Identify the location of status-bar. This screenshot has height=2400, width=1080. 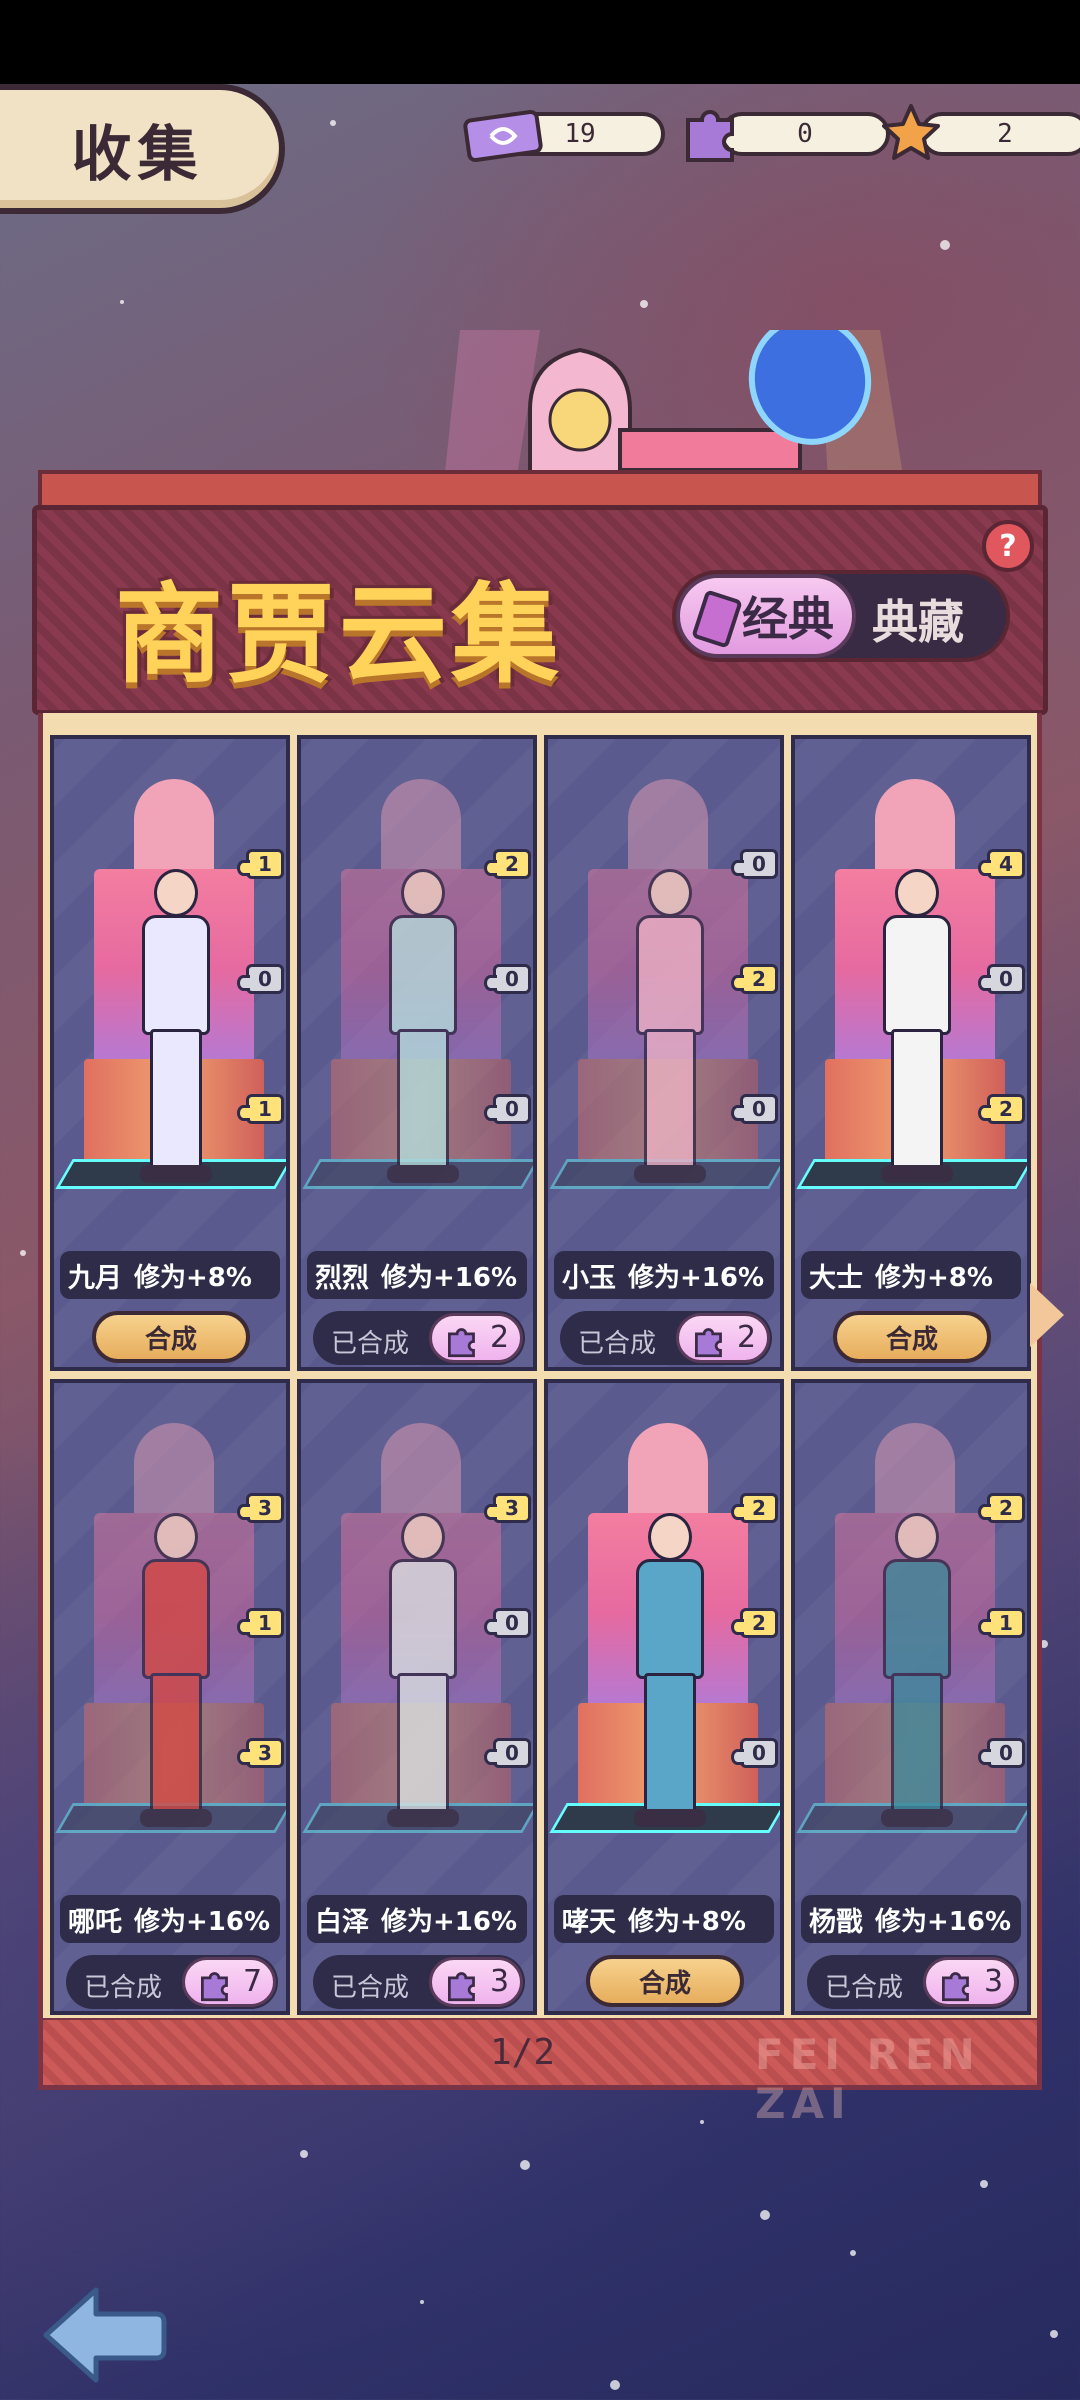
(540, 42).